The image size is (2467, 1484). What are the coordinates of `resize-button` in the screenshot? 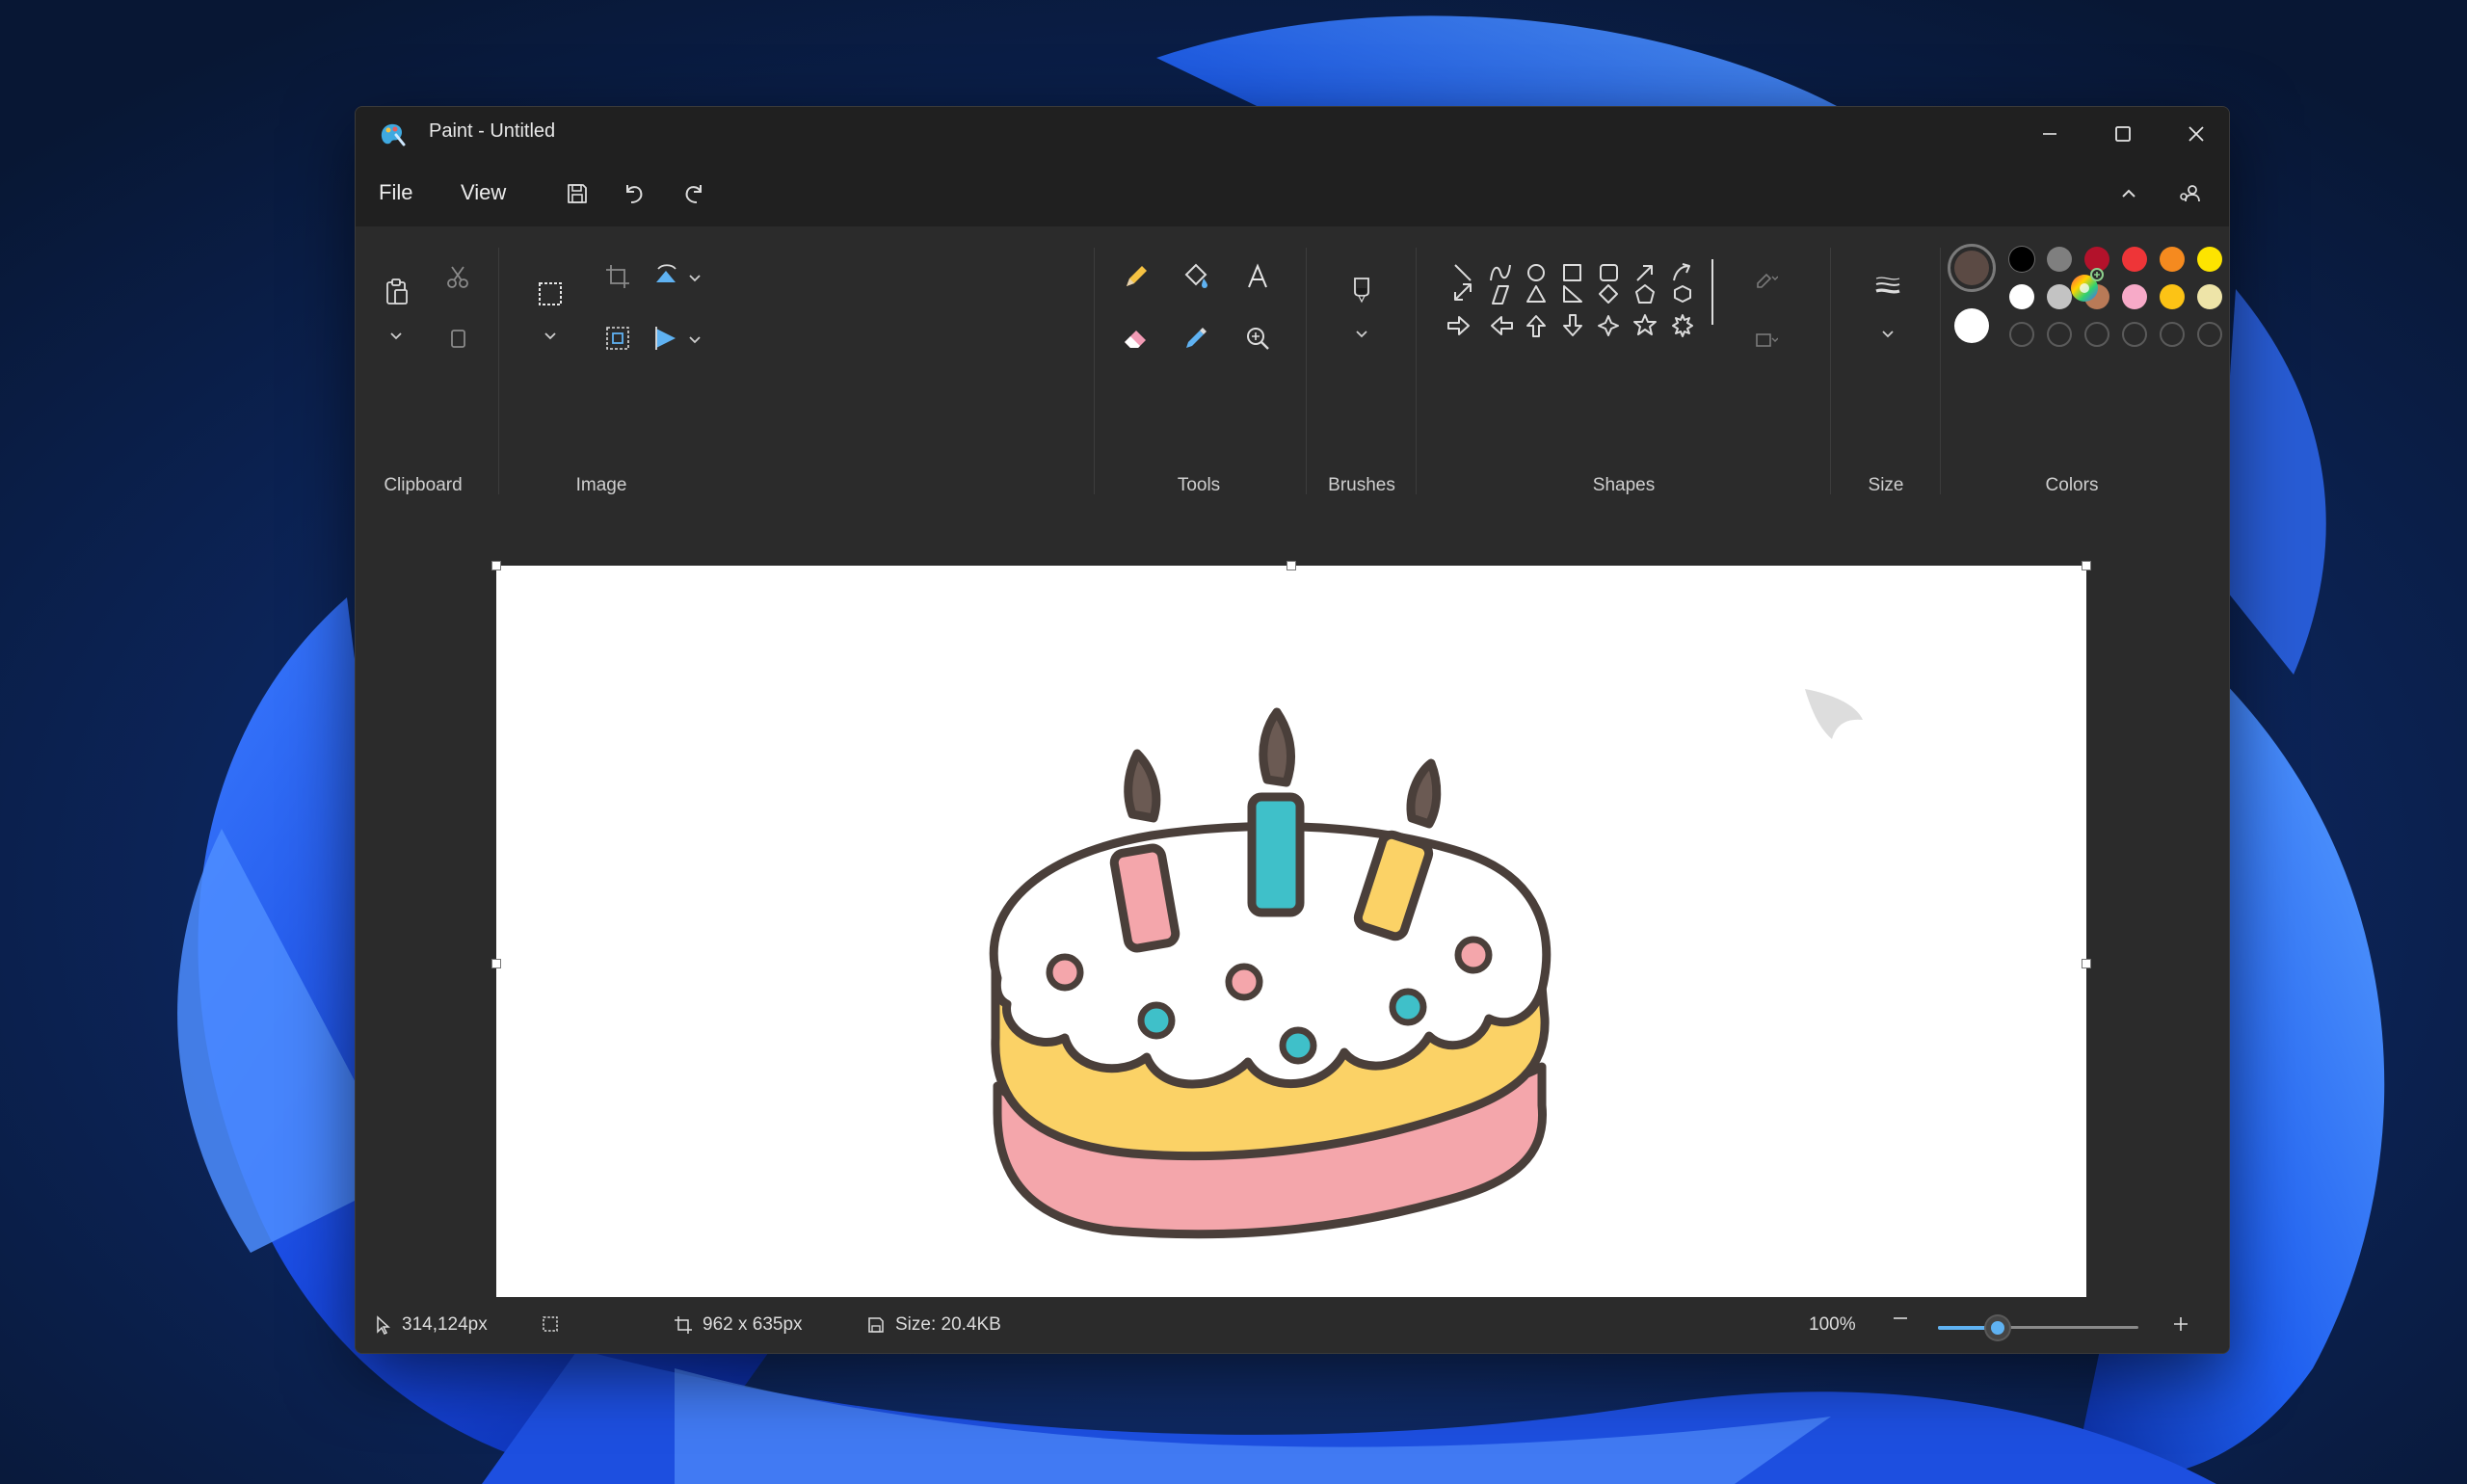 It's located at (618, 338).